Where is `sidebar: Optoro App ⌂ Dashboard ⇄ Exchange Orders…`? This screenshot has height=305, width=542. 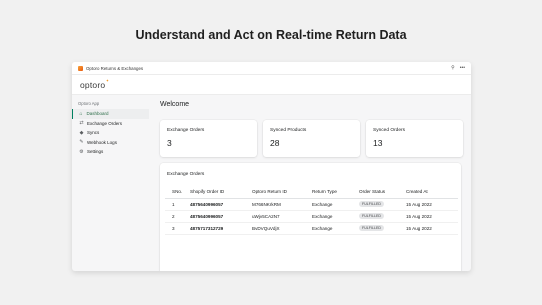
sidebar: Optoro App ⌂ Dashboard ⇄ Exchange Orders… is located at coordinates (110, 183).